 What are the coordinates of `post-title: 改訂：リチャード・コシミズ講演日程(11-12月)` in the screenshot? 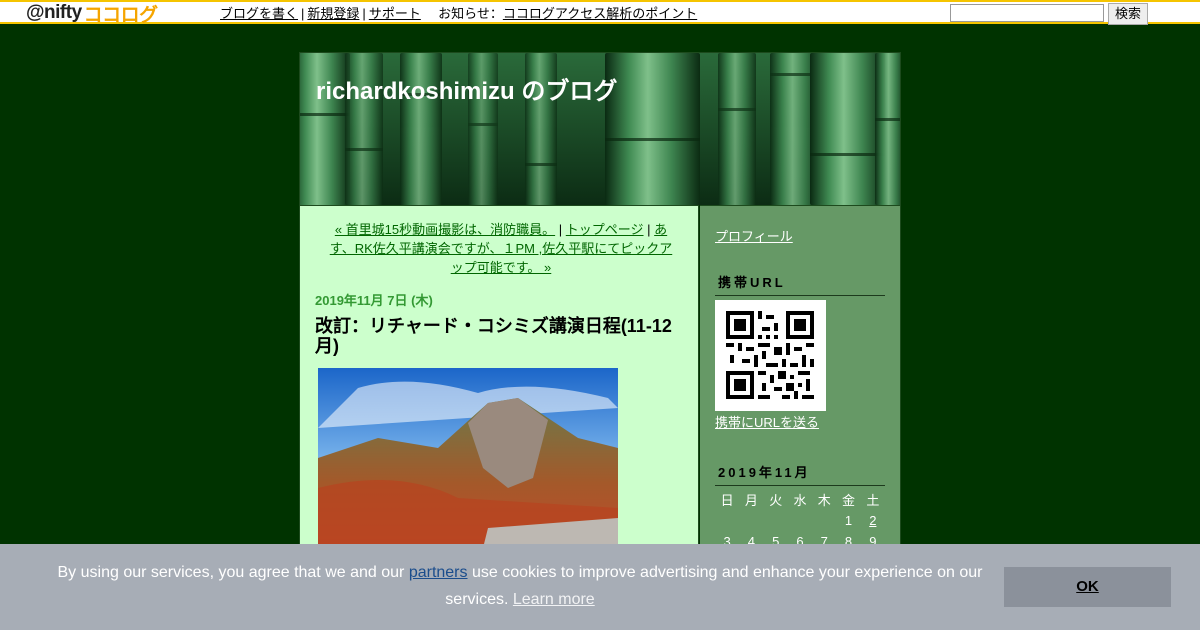 It's located at (493, 336).